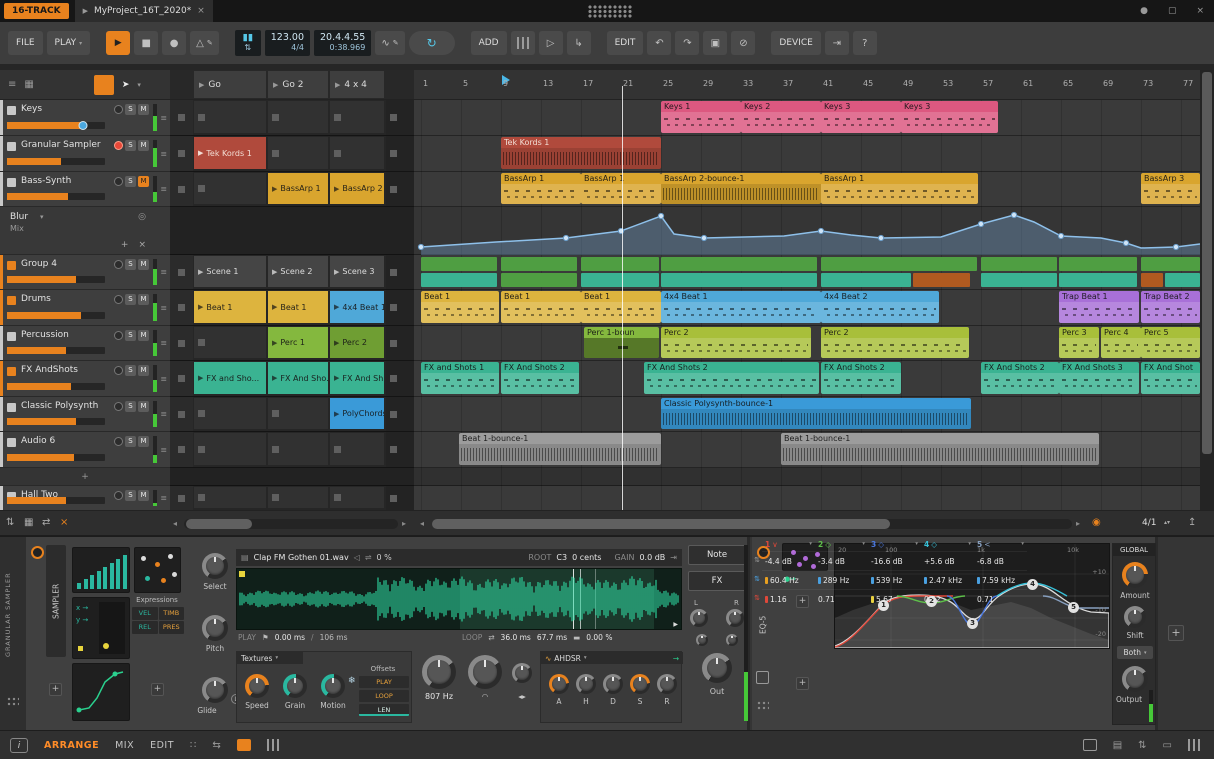 This screenshot has height=759, width=1214. What do you see at coordinates (947, 579) in the screenshot?
I see `eq-band-freq: 2.47 kHz` at bounding box center [947, 579].